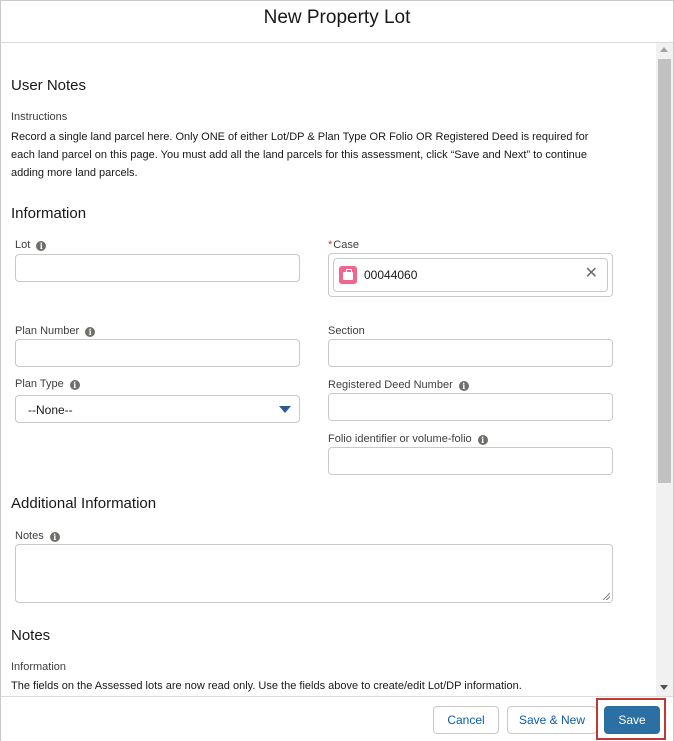 This screenshot has height=741, width=674. Describe the element at coordinates (631, 719) in the screenshot. I see `save-button-highlight` at that location.